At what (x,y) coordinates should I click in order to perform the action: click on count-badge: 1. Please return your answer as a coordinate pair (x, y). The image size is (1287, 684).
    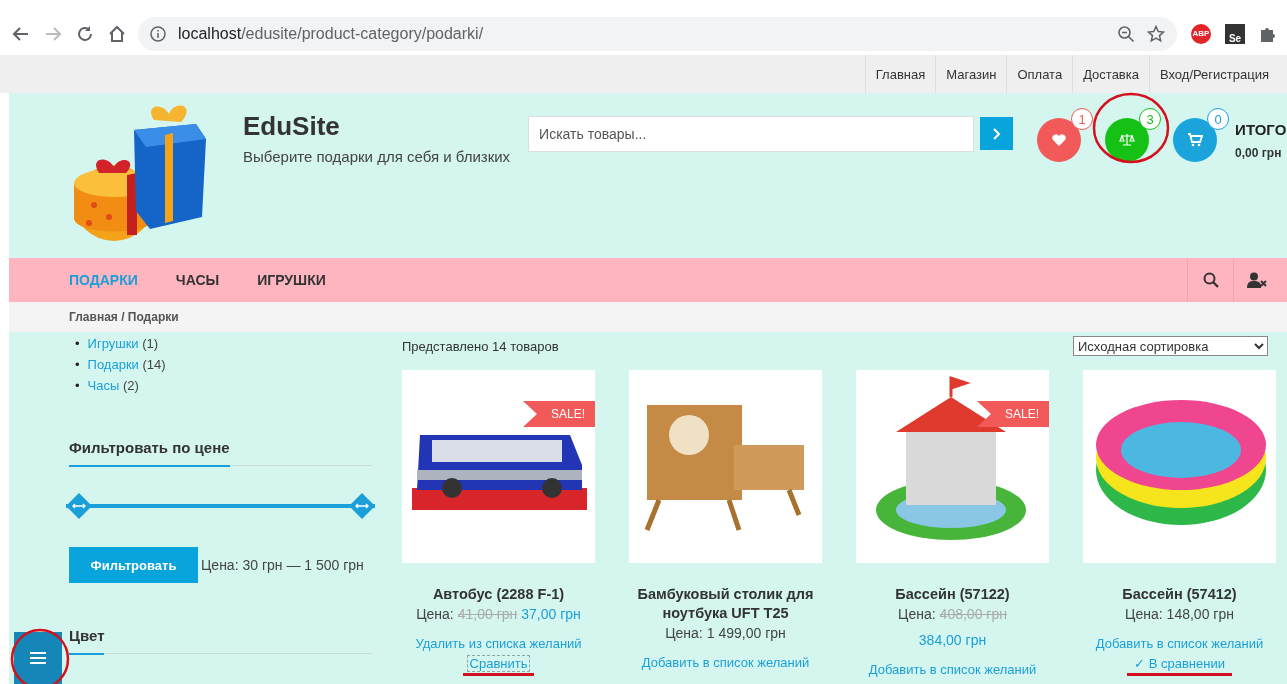
    Looking at the image, I should click on (1082, 119).